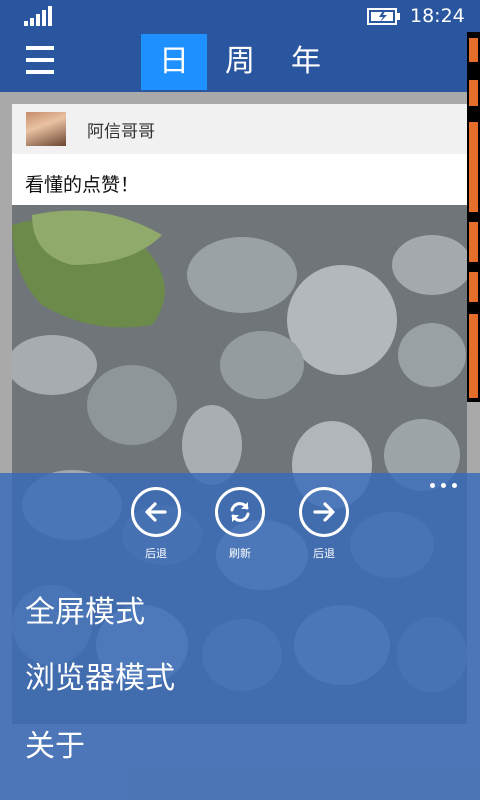 The image size is (480, 800). Describe the element at coordinates (85, 609) in the screenshot. I see `menu-fullscreen-mode: 全屏模式` at that location.